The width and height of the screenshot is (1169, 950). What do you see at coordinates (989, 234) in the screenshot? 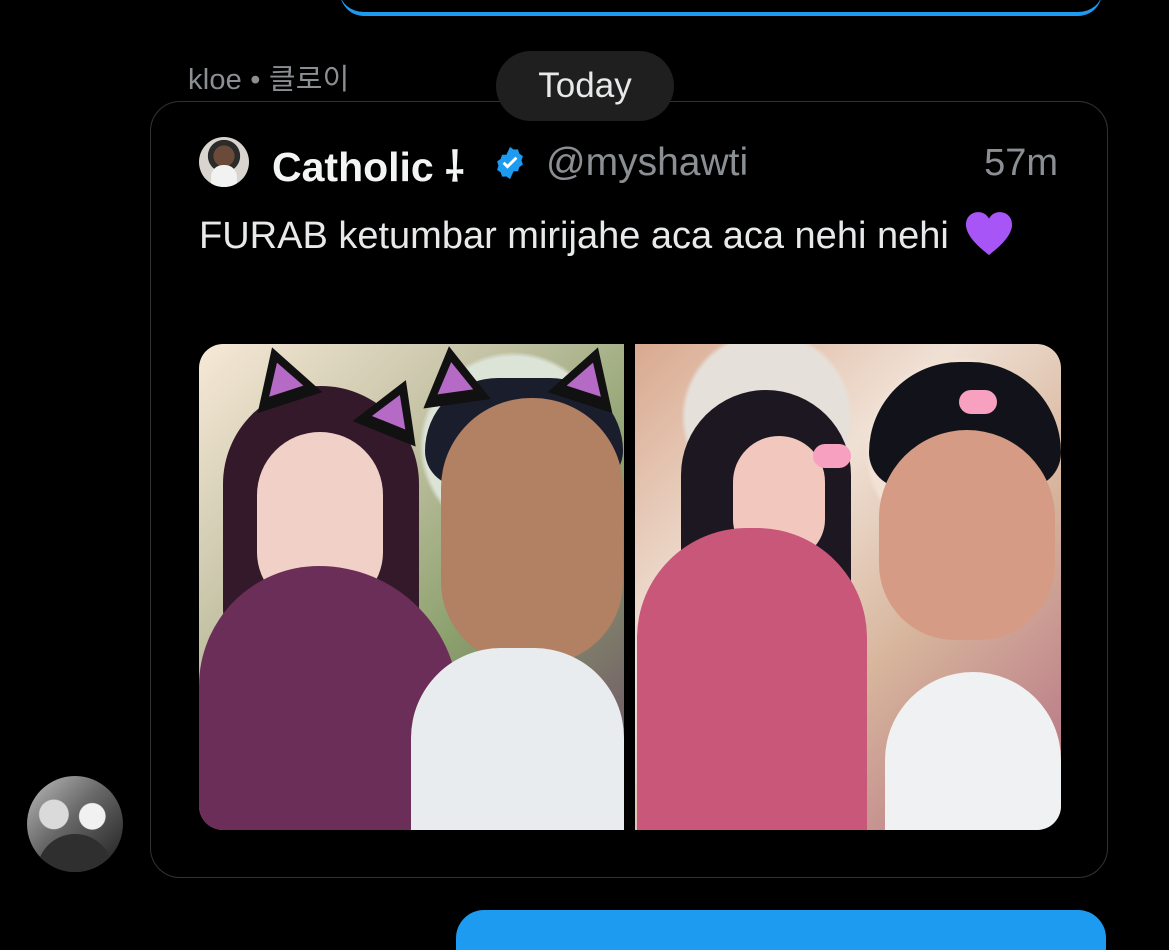
I see `purple-heart-icon` at bounding box center [989, 234].